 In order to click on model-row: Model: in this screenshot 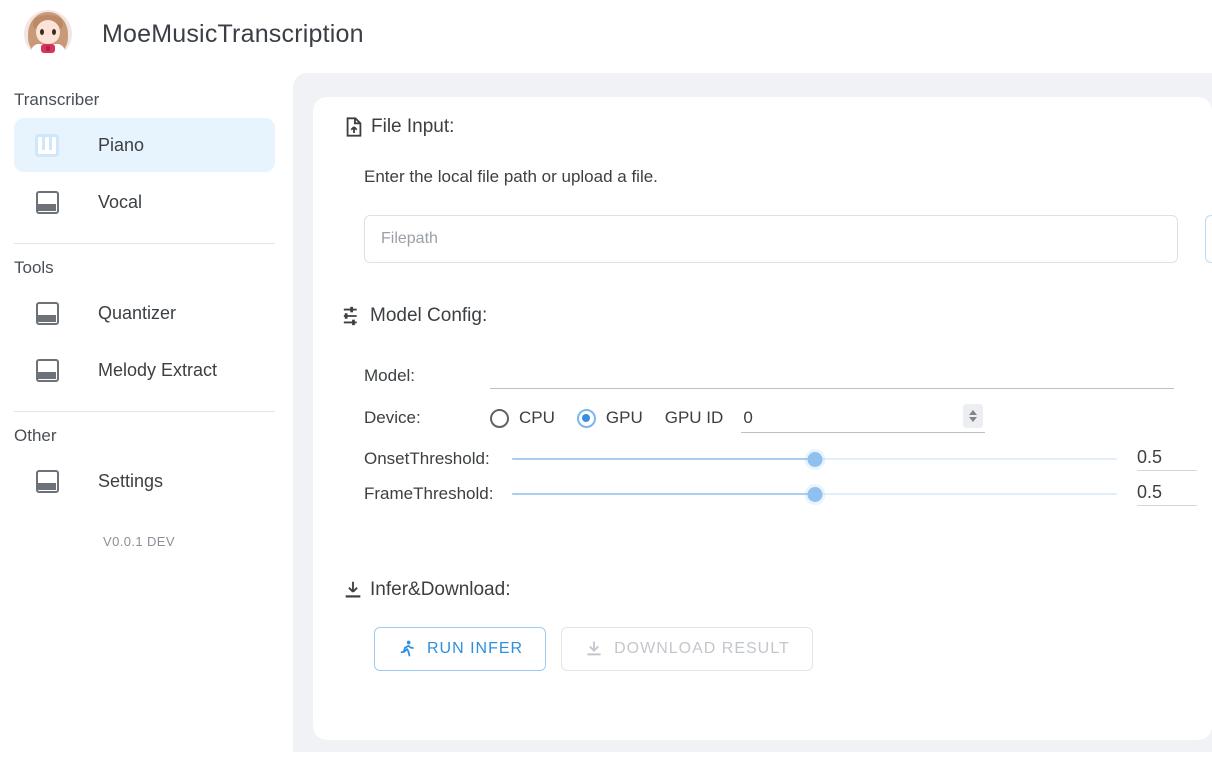, I will do `click(769, 376)`.